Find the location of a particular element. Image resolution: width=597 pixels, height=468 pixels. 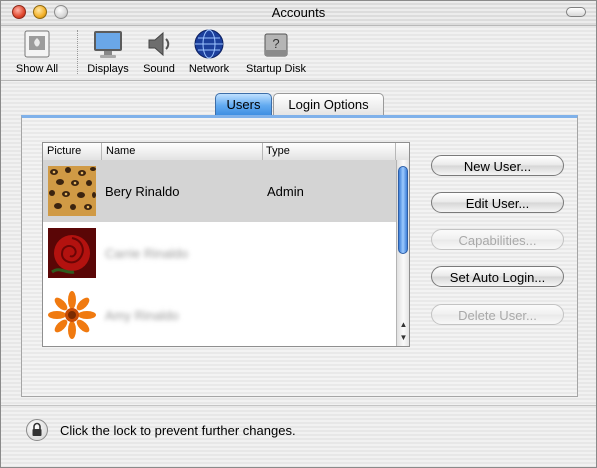

toolbar-sound: Sound is located at coordinates (159, 51).